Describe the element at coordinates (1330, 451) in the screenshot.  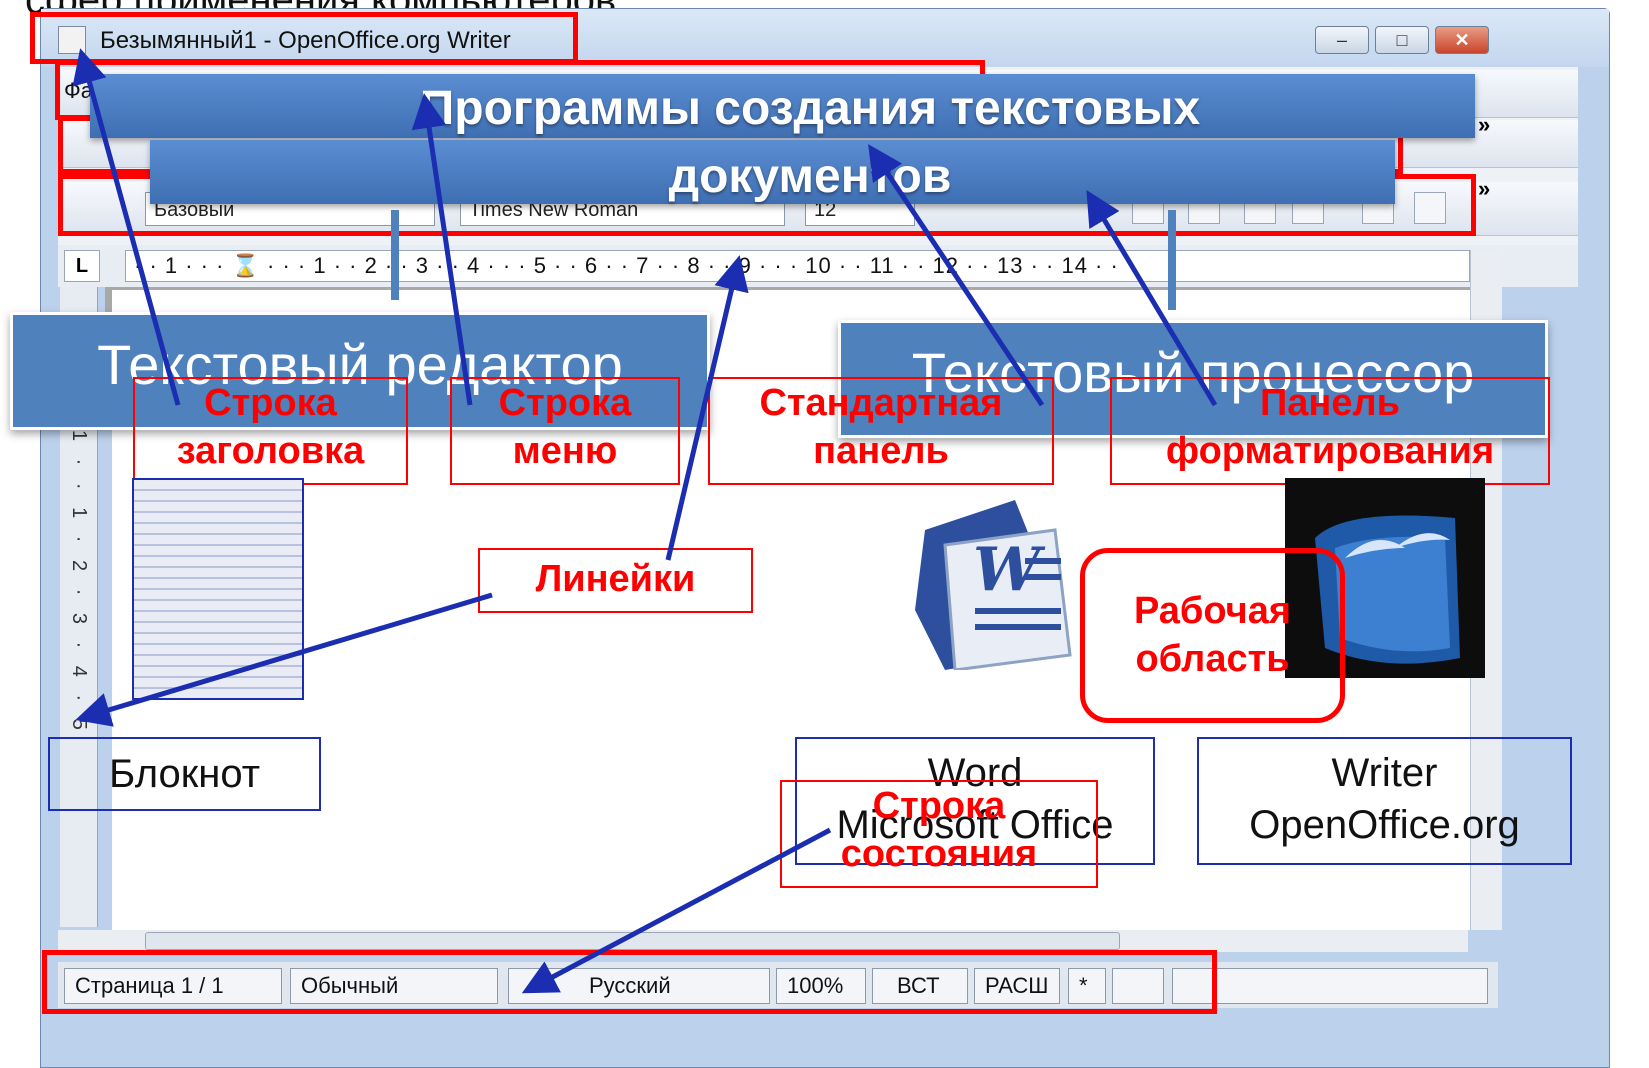
I see `format-panel-label-2: форматирования` at that location.